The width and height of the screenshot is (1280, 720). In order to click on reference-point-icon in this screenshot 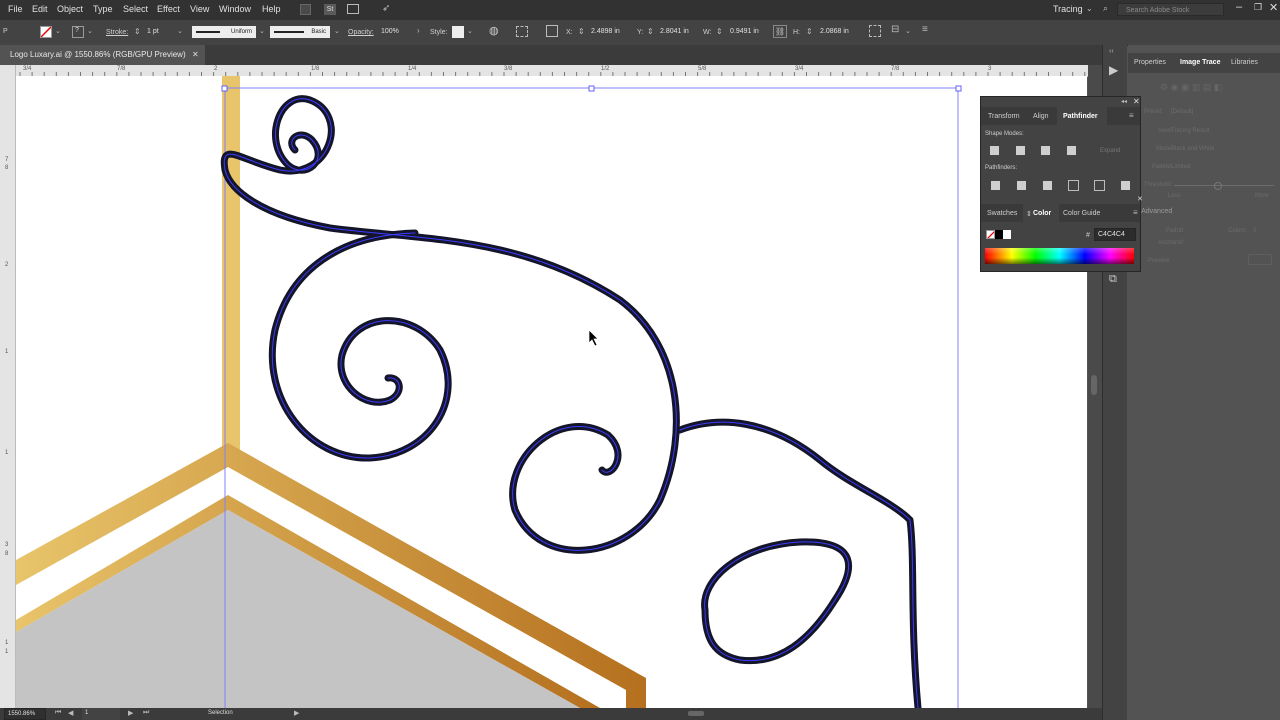, I will do `click(552, 31)`.